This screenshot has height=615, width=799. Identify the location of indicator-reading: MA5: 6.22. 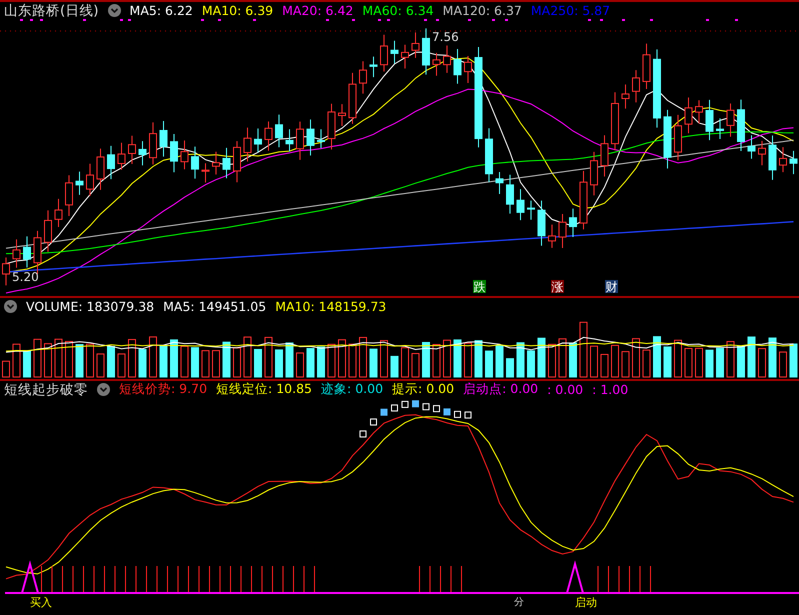
(161, 10).